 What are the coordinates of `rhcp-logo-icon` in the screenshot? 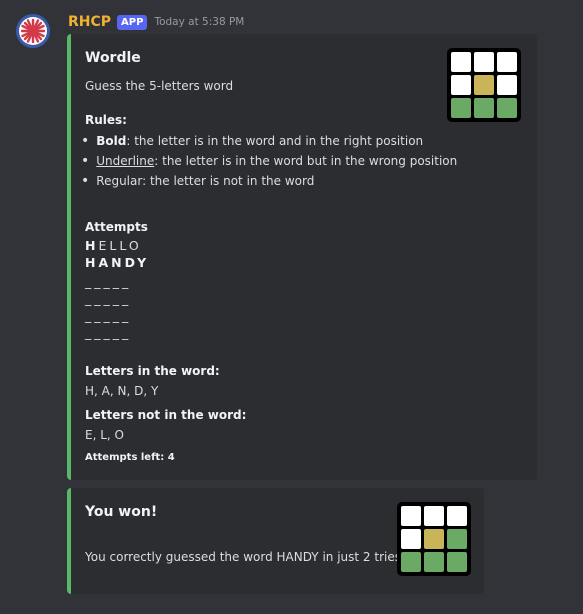 It's located at (33, 31).